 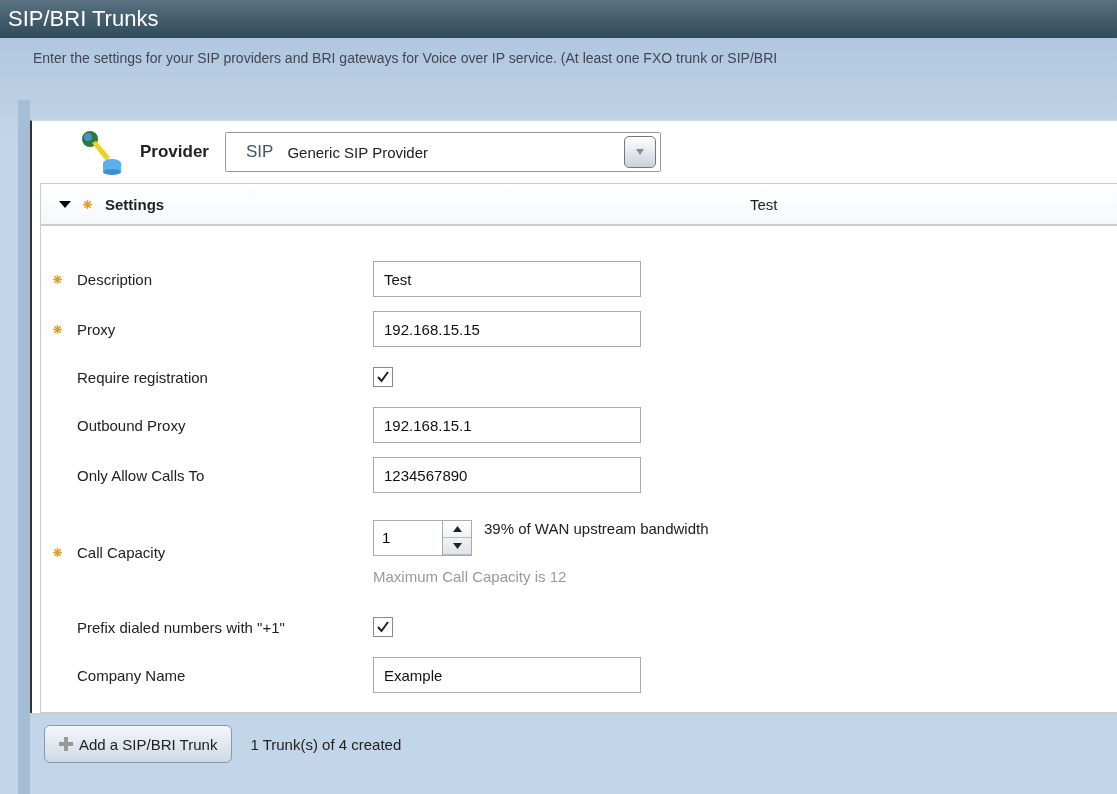 I want to click on trunk-count: 1 Trunk(s) of 4 created, so click(x=326, y=744).